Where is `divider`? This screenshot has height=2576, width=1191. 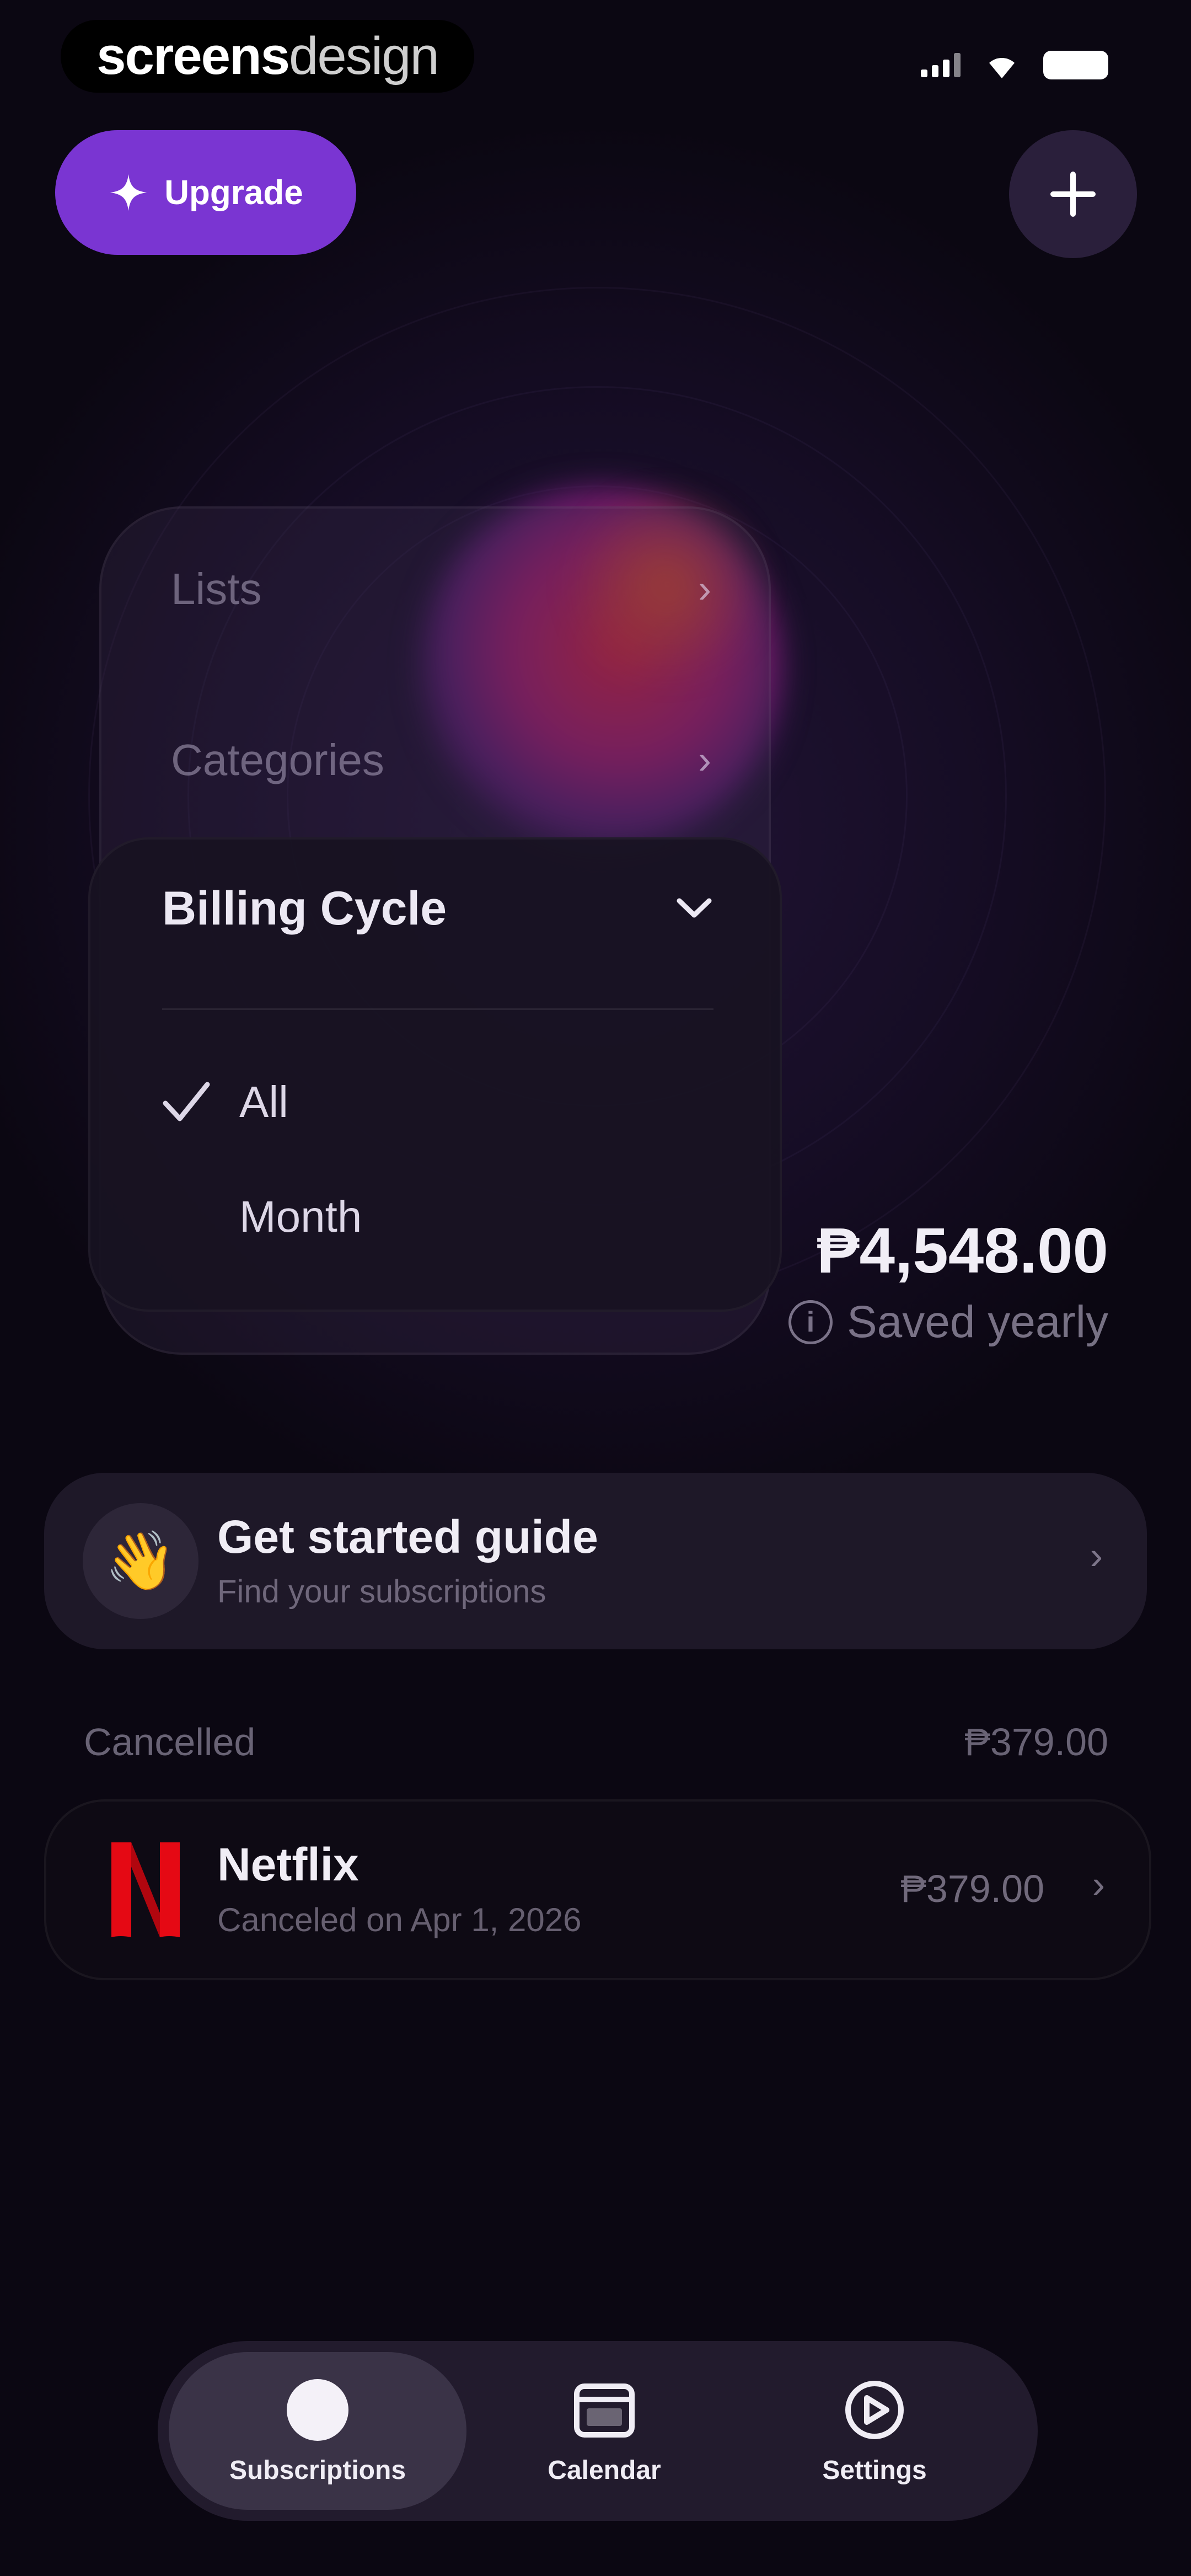 divider is located at coordinates (437, 1009).